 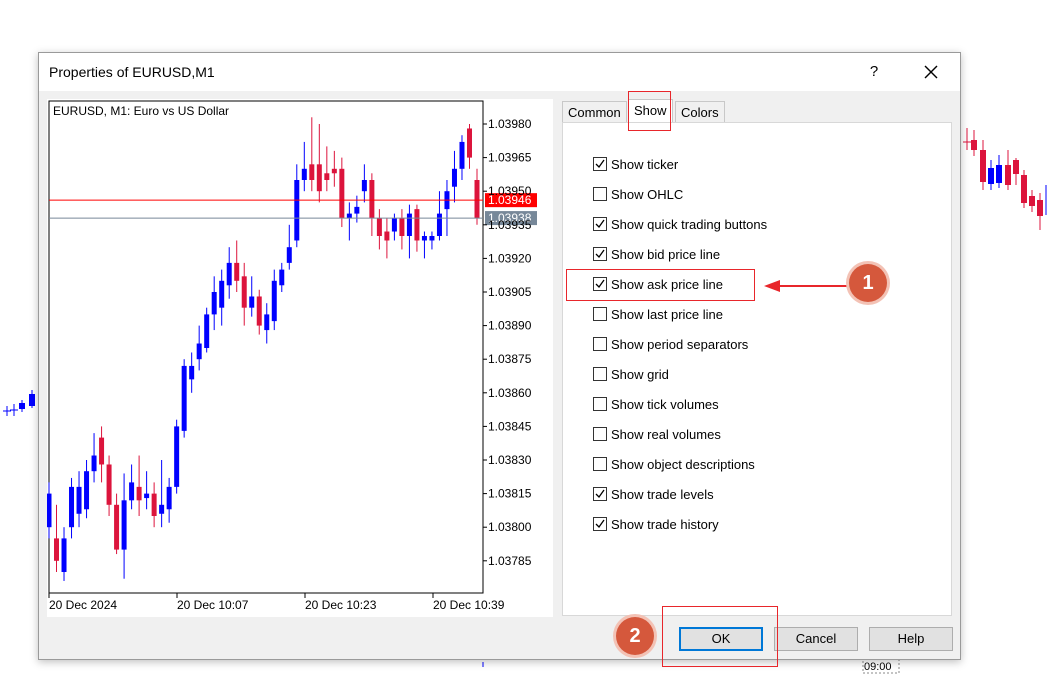 I want to click on option-label: Show trade levels, so click(x=662, y=494).